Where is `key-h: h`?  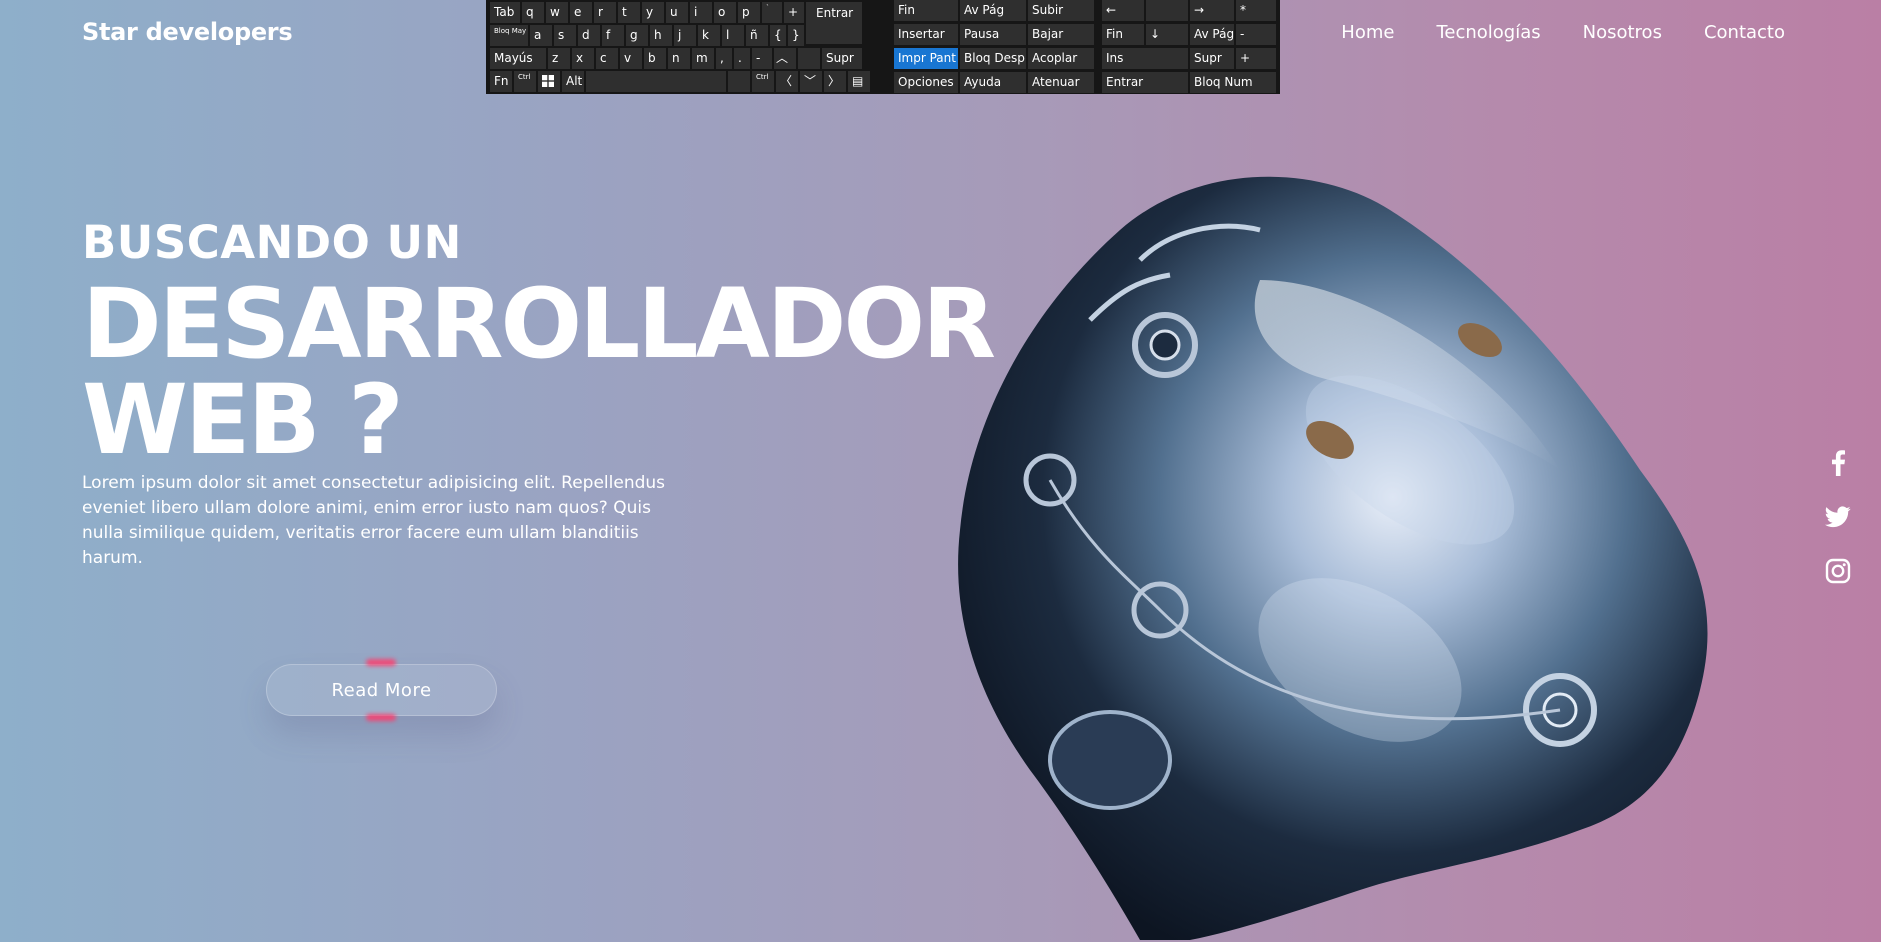
key-h: h is located at coordinates (661, 35).